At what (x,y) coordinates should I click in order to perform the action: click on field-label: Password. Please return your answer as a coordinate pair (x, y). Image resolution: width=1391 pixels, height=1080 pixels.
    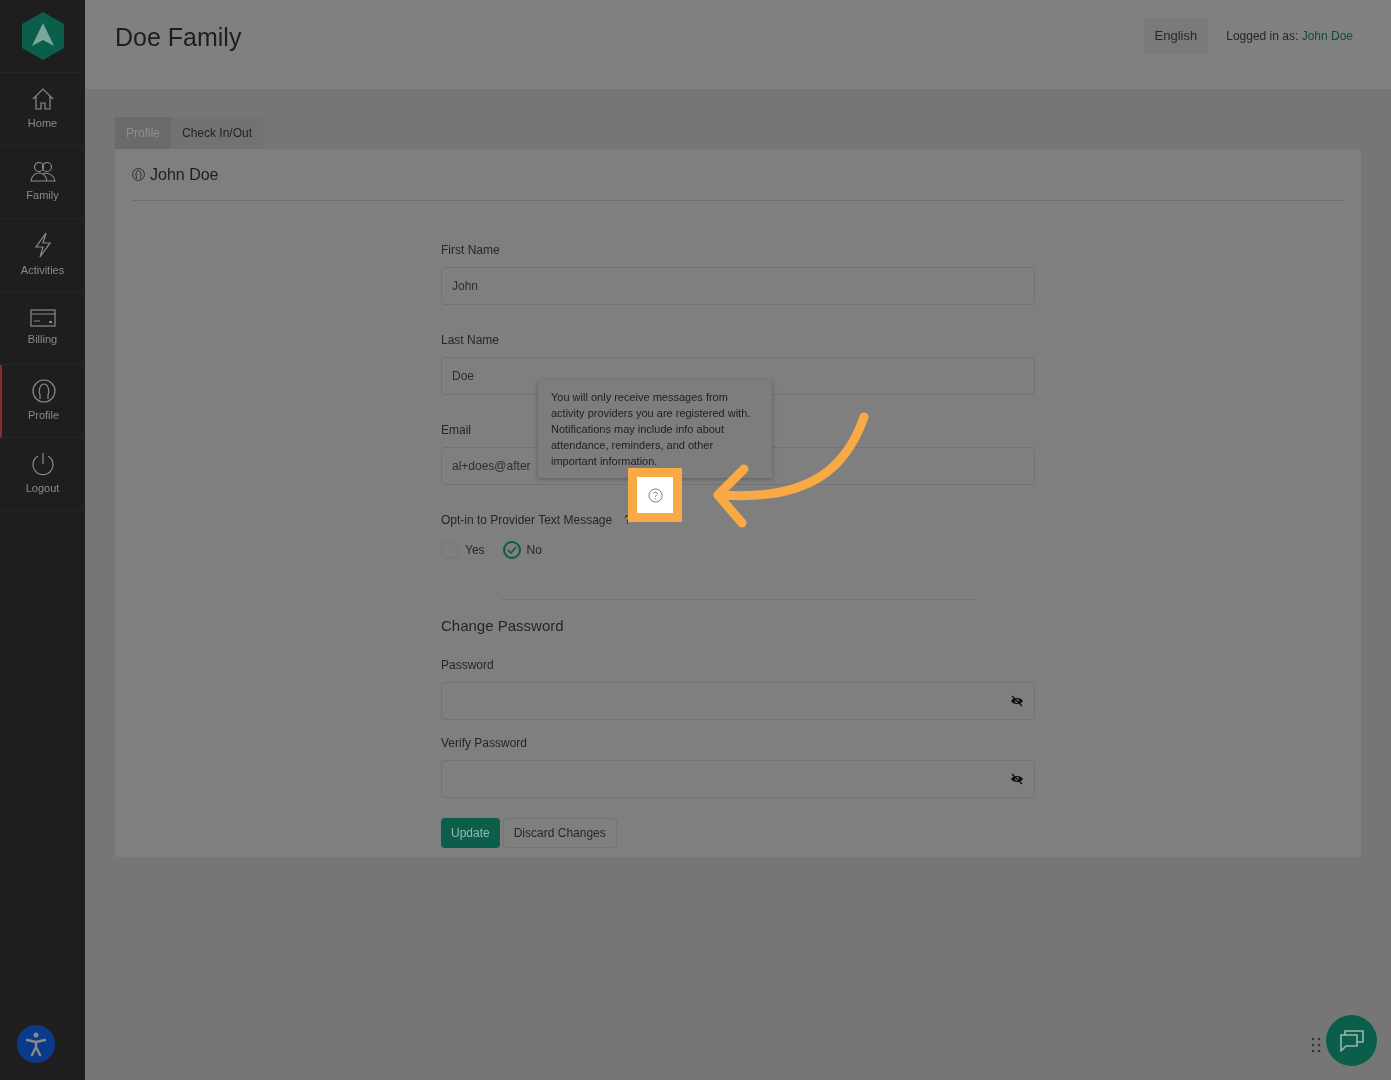
    Looking at the image, I should click on (467, 665).